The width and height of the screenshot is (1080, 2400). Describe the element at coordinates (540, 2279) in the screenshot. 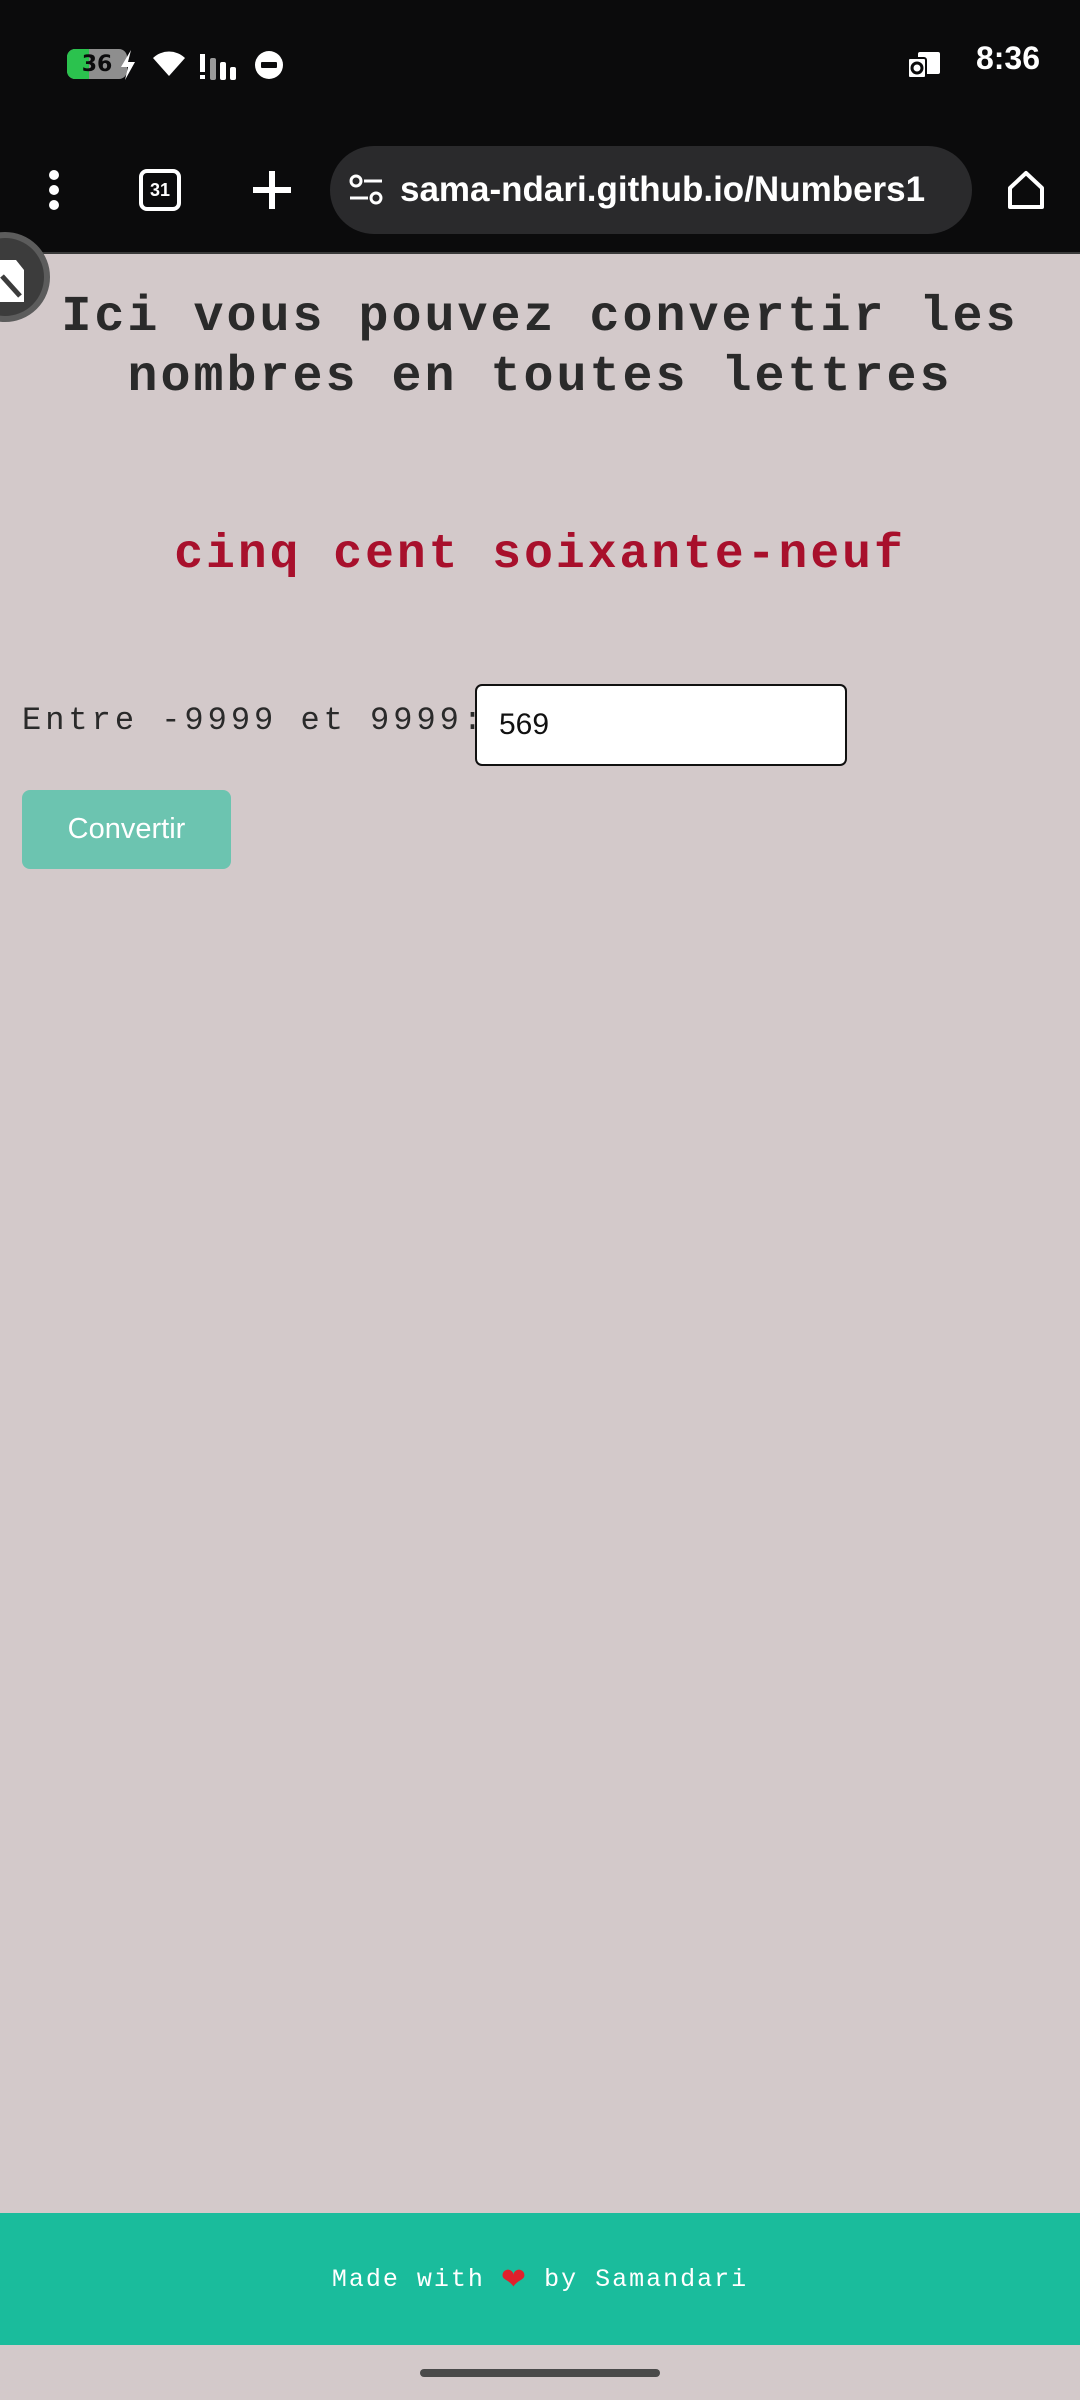

I see `footer: Made with ❤ by Samandari` at that location.